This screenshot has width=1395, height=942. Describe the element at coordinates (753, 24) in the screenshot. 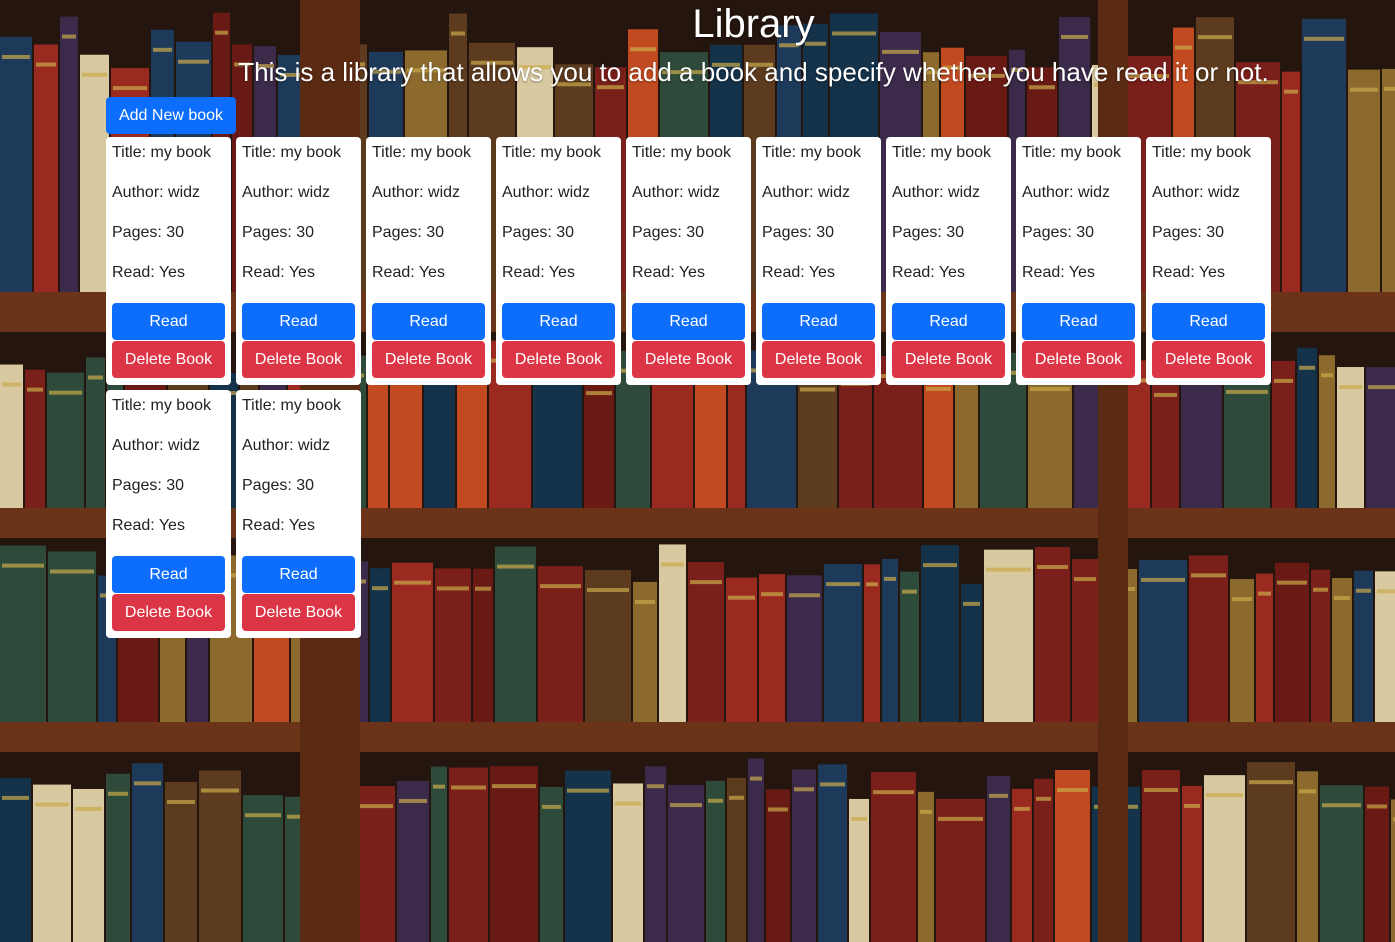

I see `page-title: Library` at that location.